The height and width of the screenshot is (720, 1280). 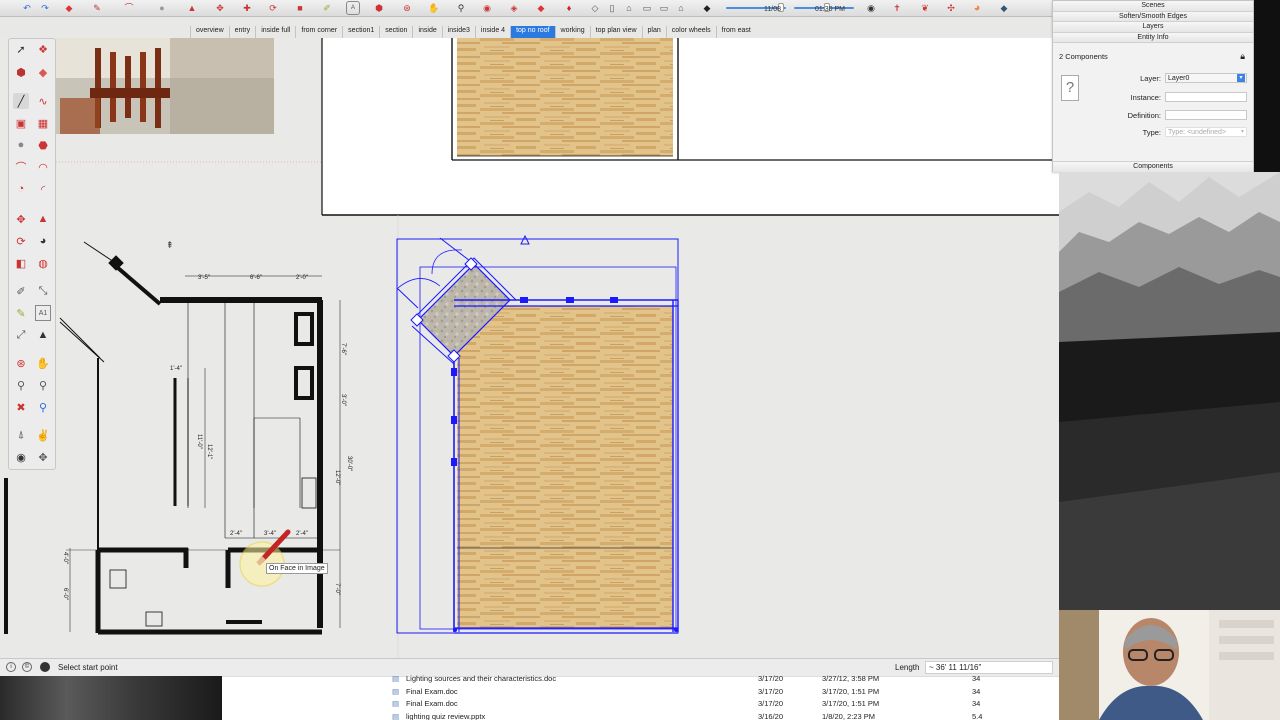 I want to click on move-icon-2: ✚, so click(x=247, y=8).